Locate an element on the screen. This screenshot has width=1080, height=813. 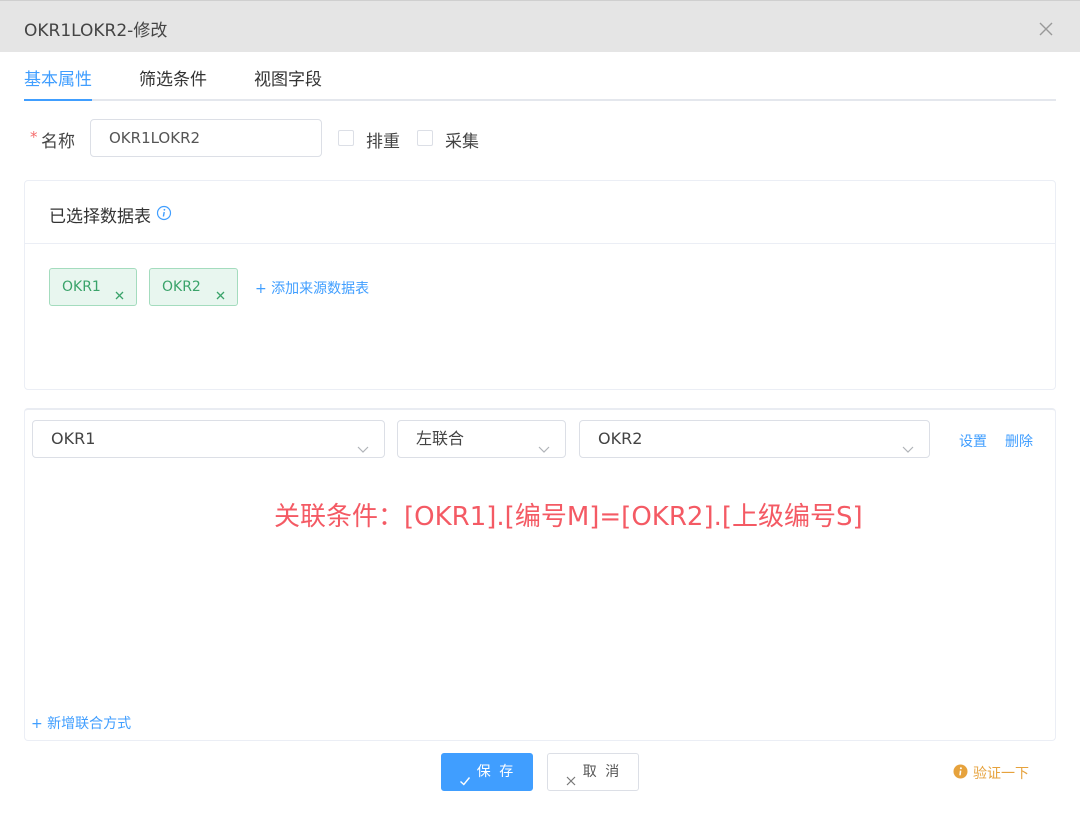
dedupe-checkbox is located at coordinates (346, 138).